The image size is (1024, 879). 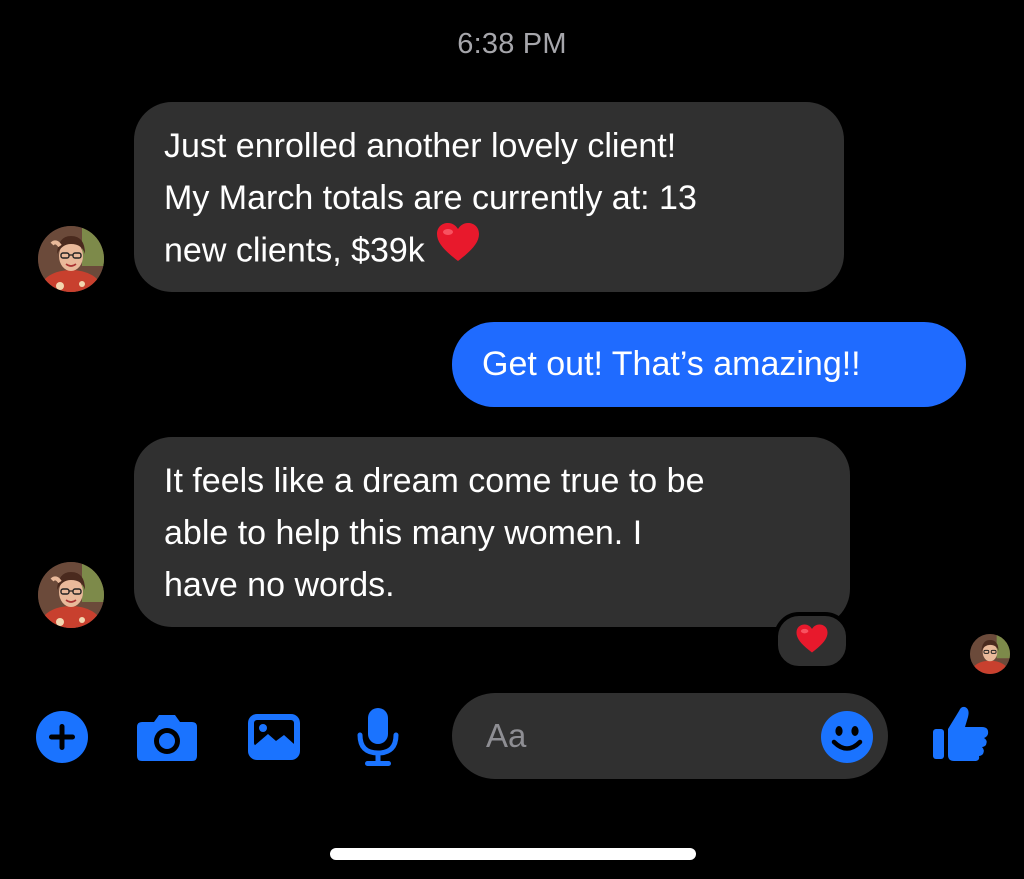 I want to click on heart-reaction-badge, so click(x=812, y=641).